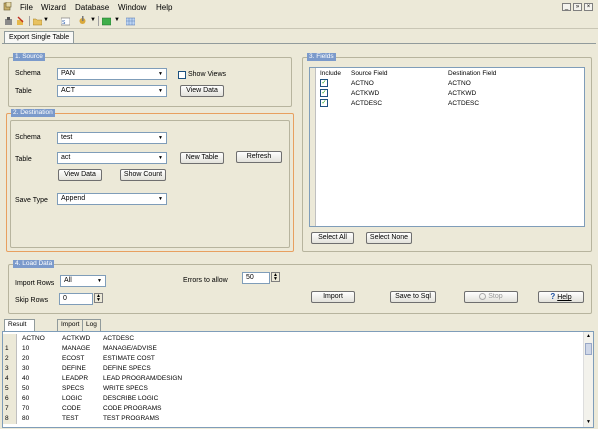  Describe the element at coordinates (112, 199) in the screenshot. I see `save-type-select: Append ▼` at that location.